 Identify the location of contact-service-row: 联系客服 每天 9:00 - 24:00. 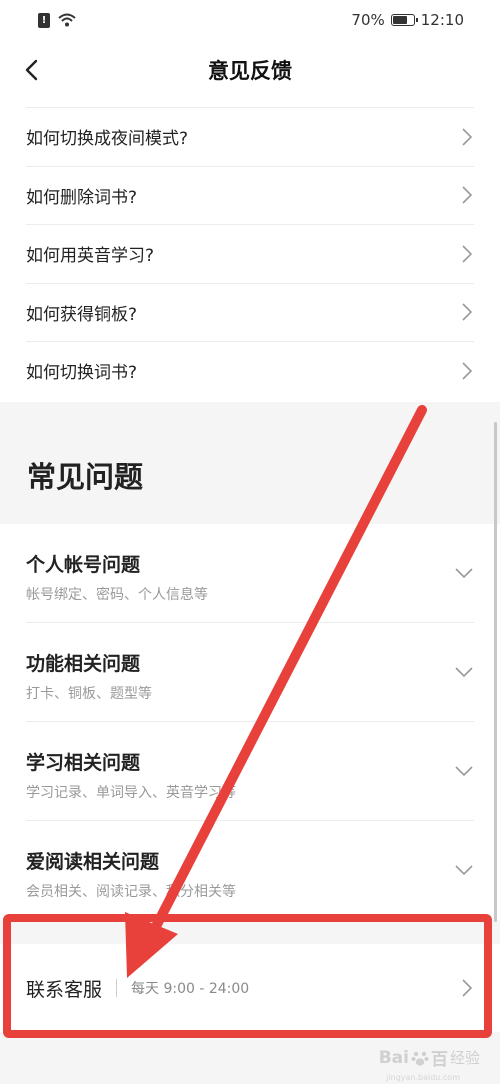
(250, 988).